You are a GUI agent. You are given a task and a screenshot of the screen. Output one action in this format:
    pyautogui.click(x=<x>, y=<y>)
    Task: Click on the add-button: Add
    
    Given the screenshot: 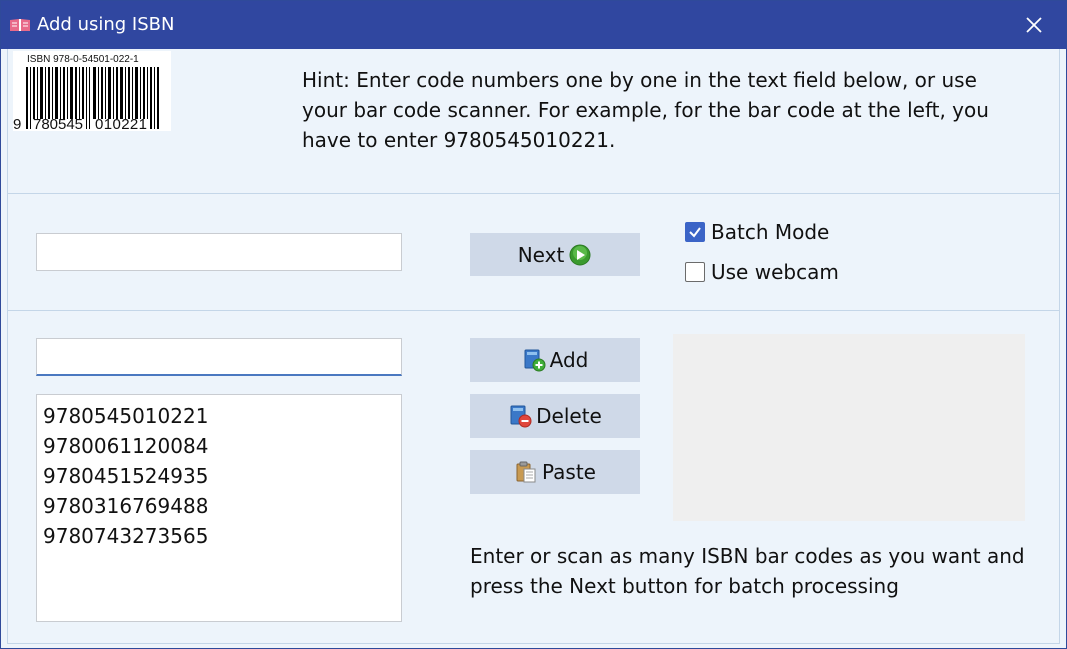 What is the action you would take?
    pyautogui.click(x=555, y=360)
    